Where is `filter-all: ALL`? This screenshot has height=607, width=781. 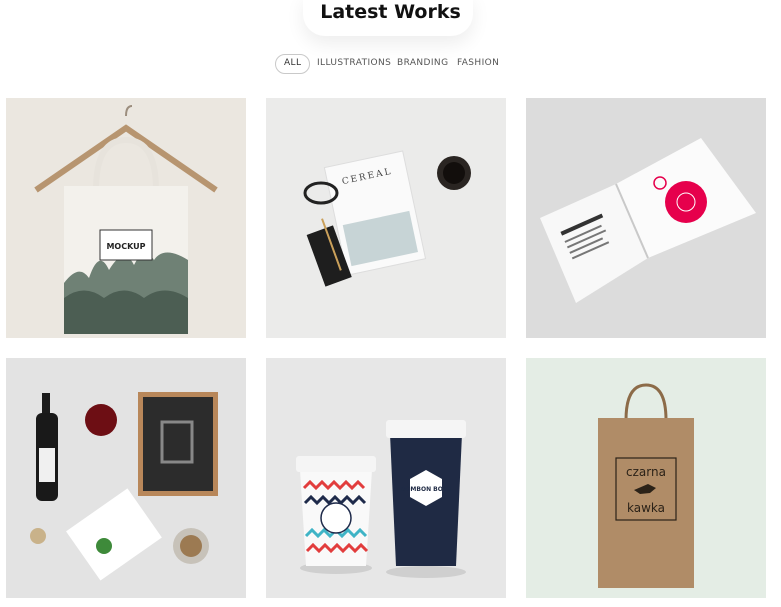
filter-all: ALL is located at coordinates (293, 64).